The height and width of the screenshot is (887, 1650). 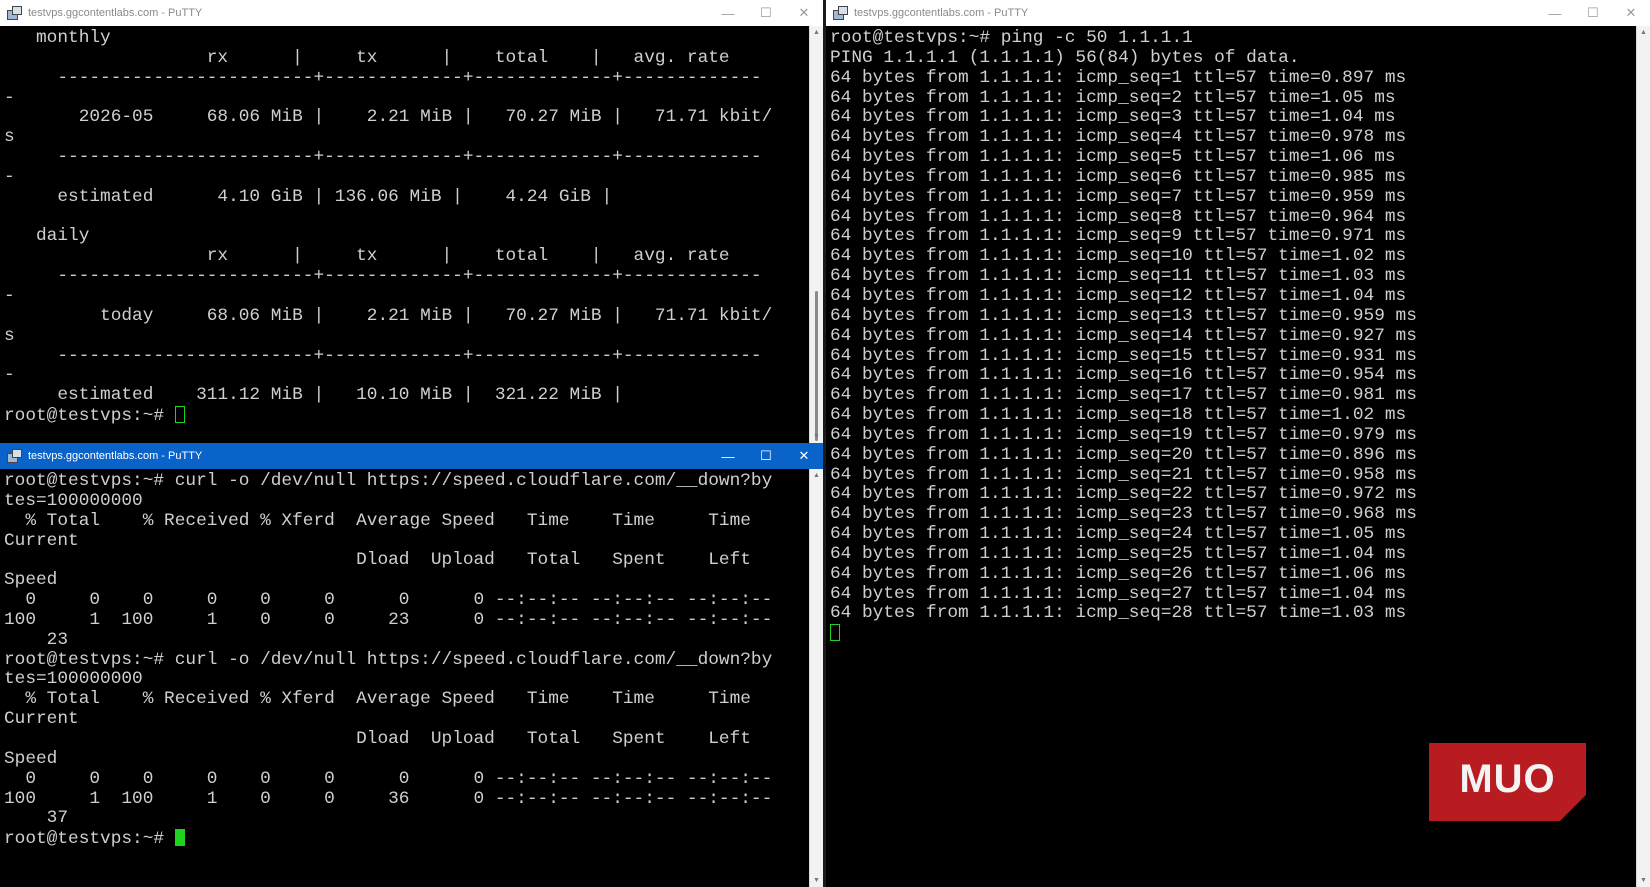 I want to click on terminal-line: 37, so click(x=36, y=818).